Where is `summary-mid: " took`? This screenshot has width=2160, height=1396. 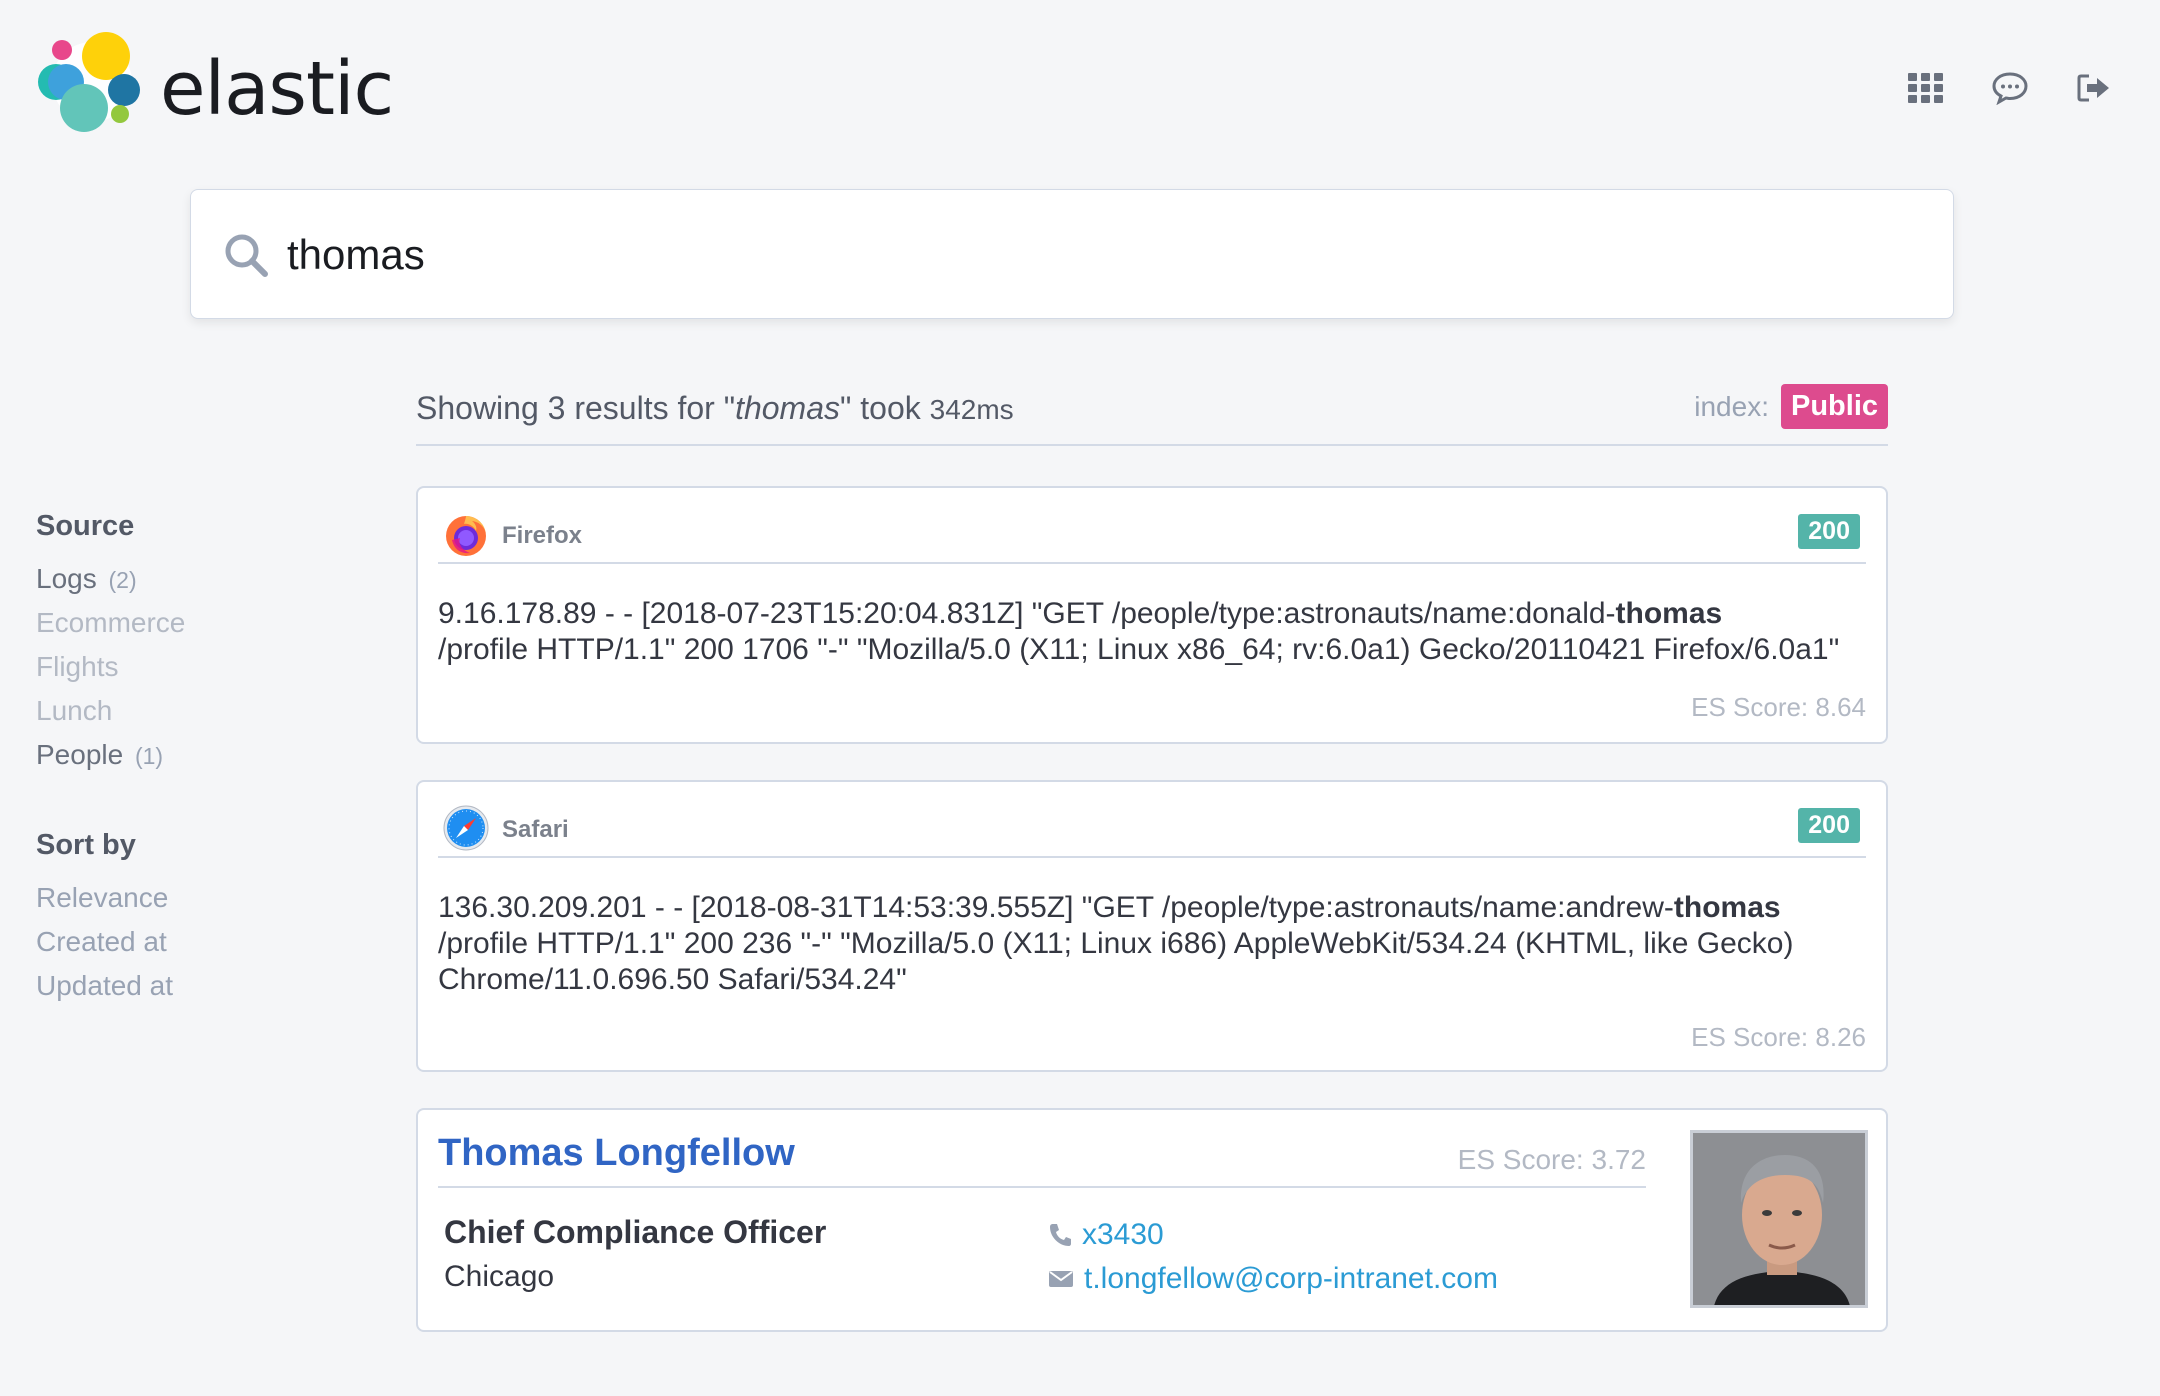 summary-mid: " took is located at coordinates (885, 408).